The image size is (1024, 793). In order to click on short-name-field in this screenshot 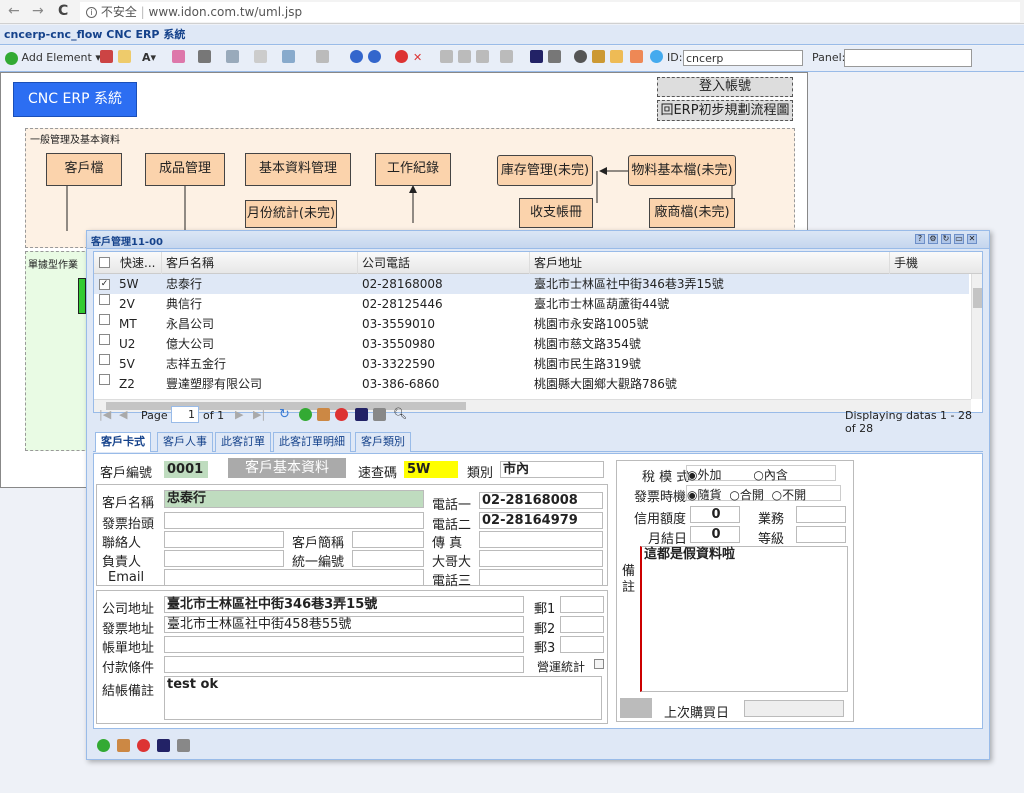, I will do `click(388, 539)`.